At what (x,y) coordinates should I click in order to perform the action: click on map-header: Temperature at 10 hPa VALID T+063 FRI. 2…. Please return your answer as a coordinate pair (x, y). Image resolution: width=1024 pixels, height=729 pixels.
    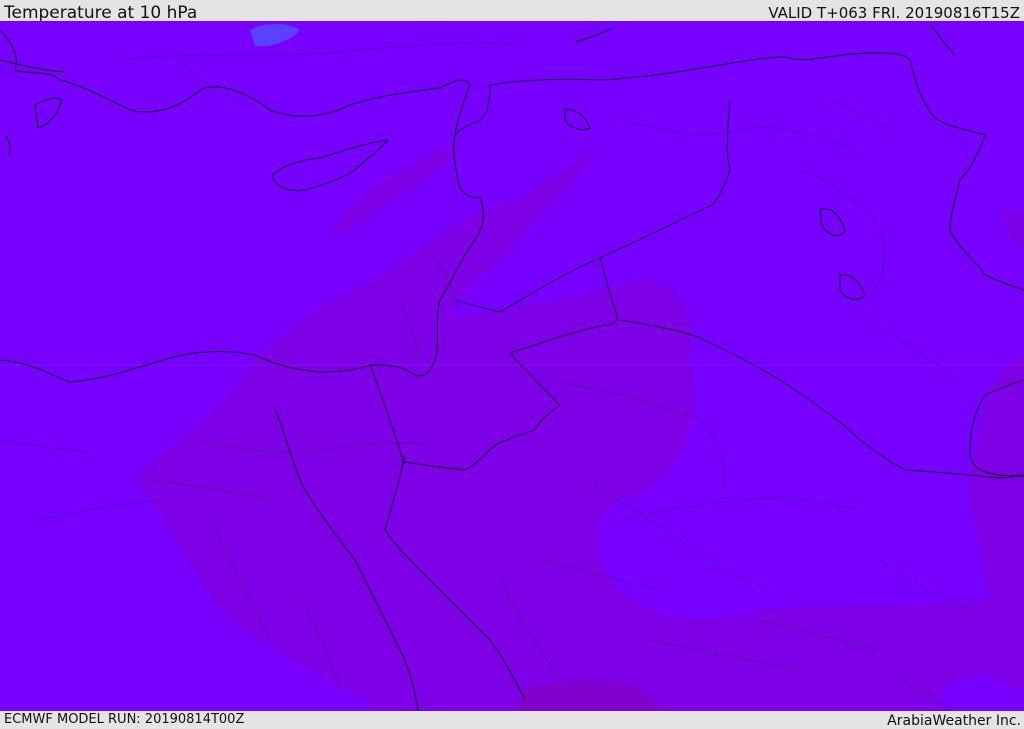
    Looking at the image, I should click on (512, 11).